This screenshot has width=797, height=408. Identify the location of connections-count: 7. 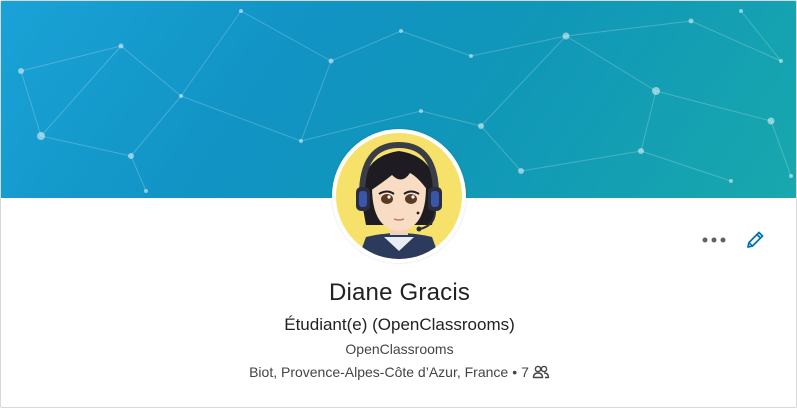
(525, 372).